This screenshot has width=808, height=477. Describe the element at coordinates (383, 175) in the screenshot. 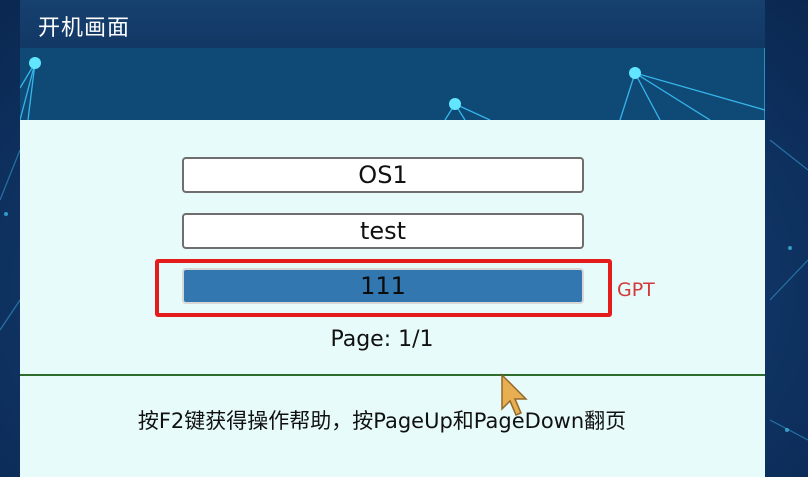

I see `boot-option-os1: OS1` at that location.